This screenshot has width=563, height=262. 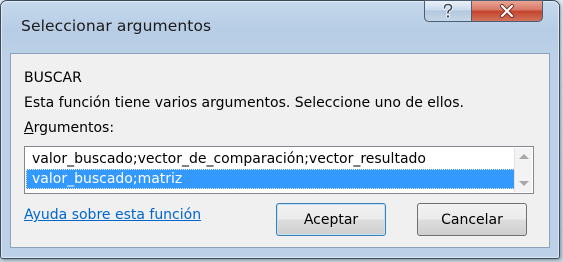 What do you see at coordinates (270, 179) in the screenshot?
I see `list-item-selected: valor_buscado;matriz` at bounding box center [270, 179].